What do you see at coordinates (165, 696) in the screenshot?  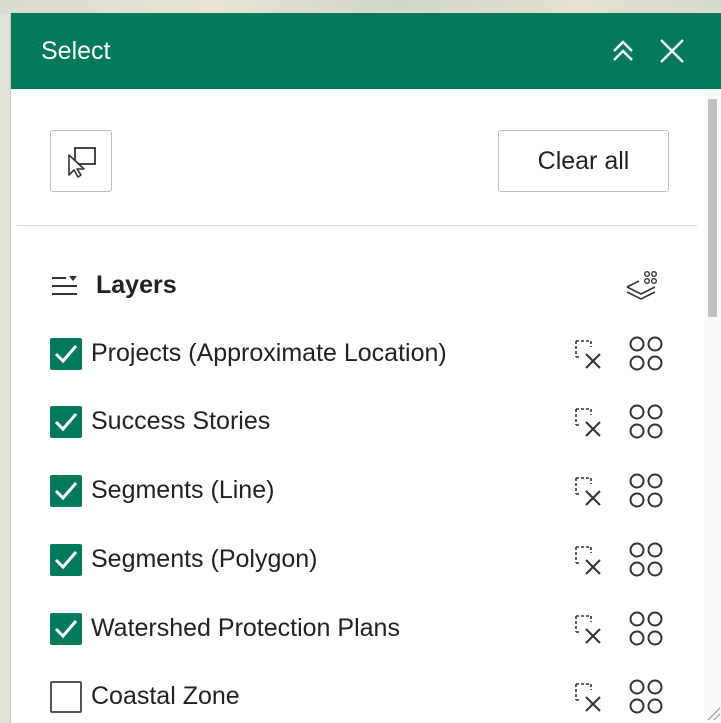 I see `layer-label: Coastal Zone` at bounding box center [165, 696].